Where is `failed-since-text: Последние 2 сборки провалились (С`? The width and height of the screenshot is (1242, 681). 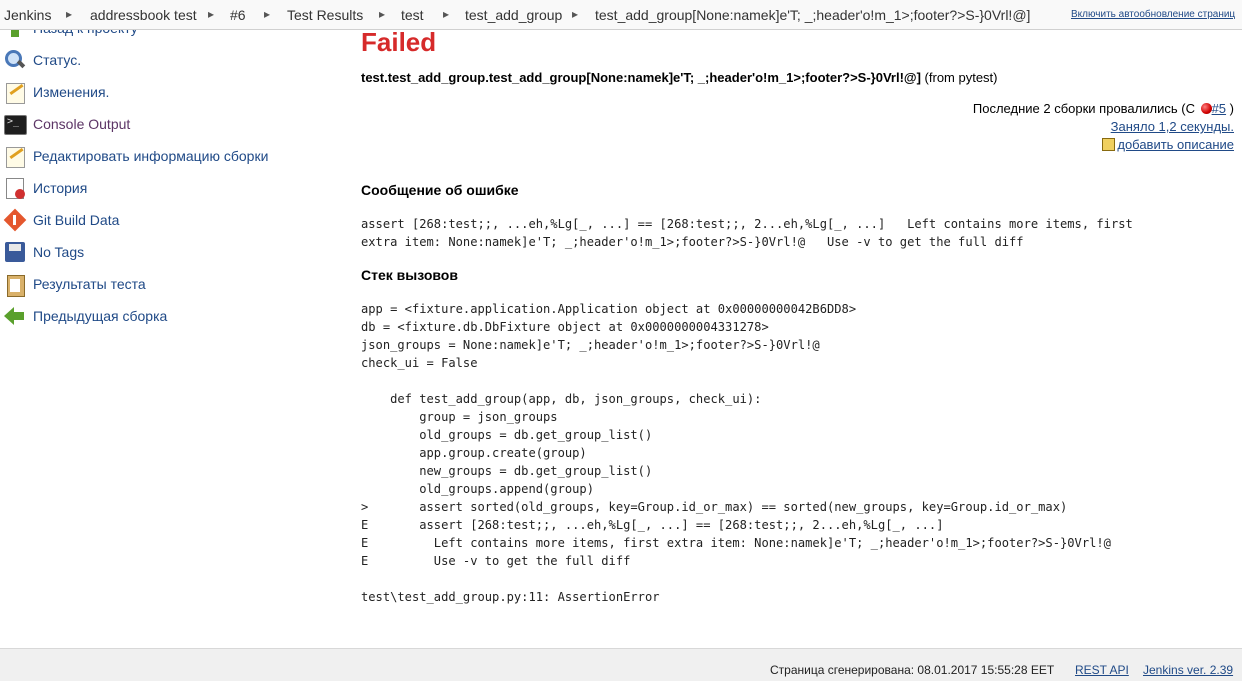 failed-since-text: Последние 2 сборки провалились (С is located at coordinates (1085, 108).